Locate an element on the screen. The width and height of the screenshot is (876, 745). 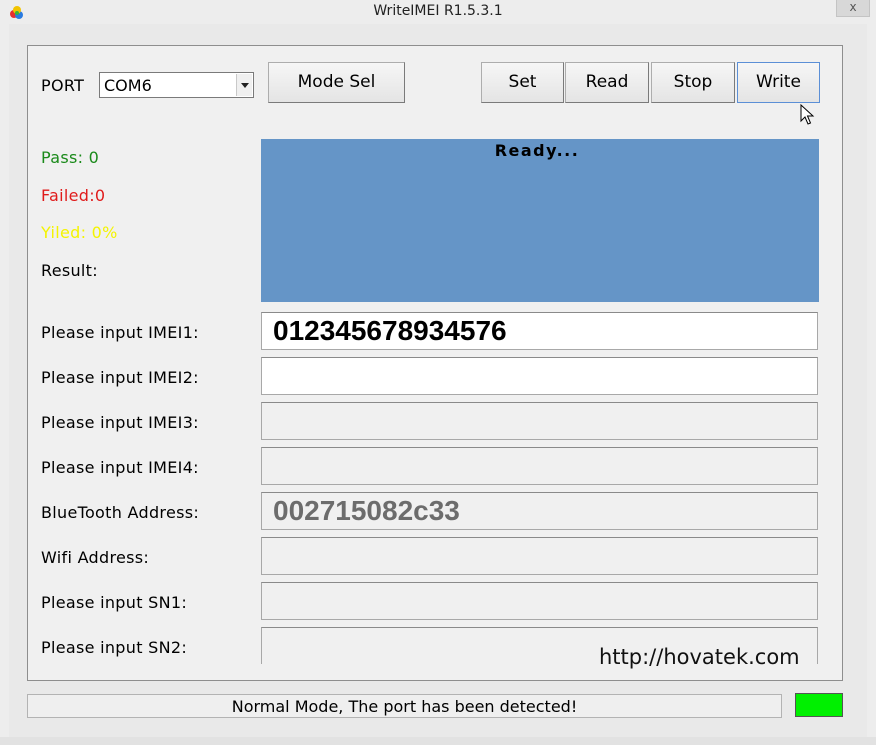
wifi-address-input is located at coordinates (539, 556).